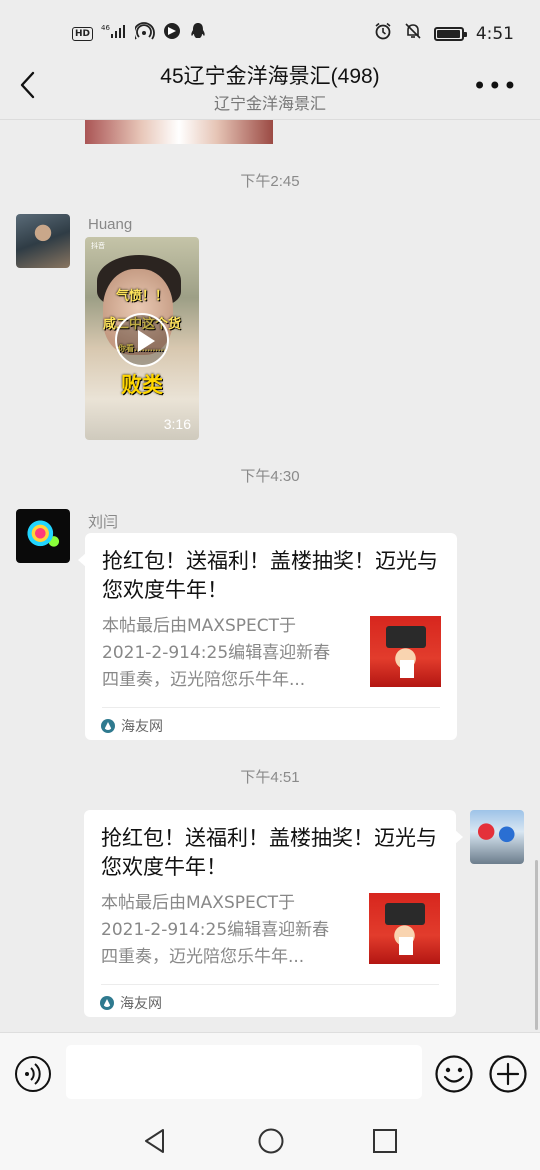 Image resolution: width=540 pixels, height=1170 pixels. What do you see at coordinates (385, 1141) in the screenshot?
I see `nav-recent-icon` at bounding box center [385, 1141].